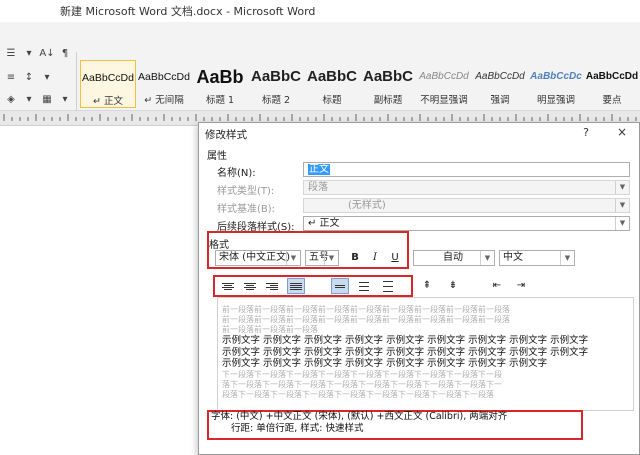 The image size is (640, 455). I want to click on description-line-2: 行距: 单倍行距, 样式: 快速样式, so click(297, 428).